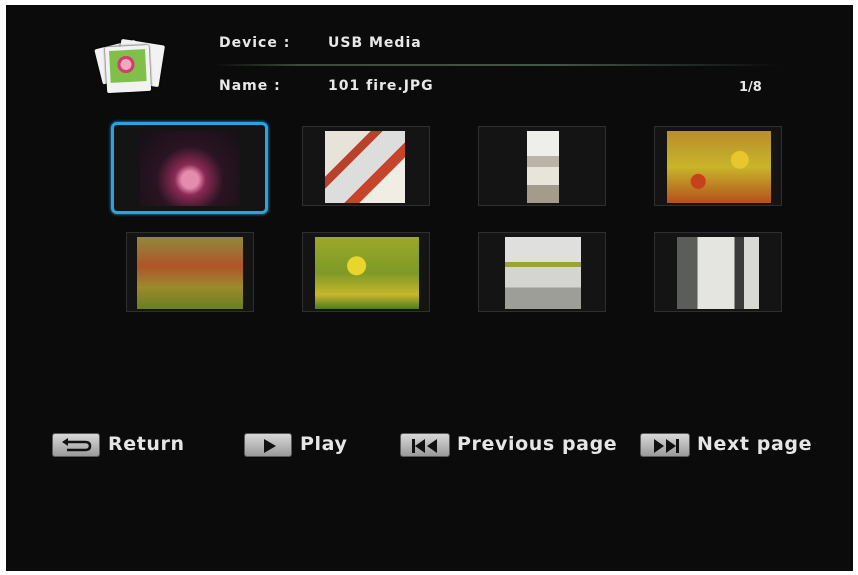 This screenshot has height=575, width=858. Describe the element at coordinates (750, 87) in the screenshot. I see `page-counter: 1/8` at that location.